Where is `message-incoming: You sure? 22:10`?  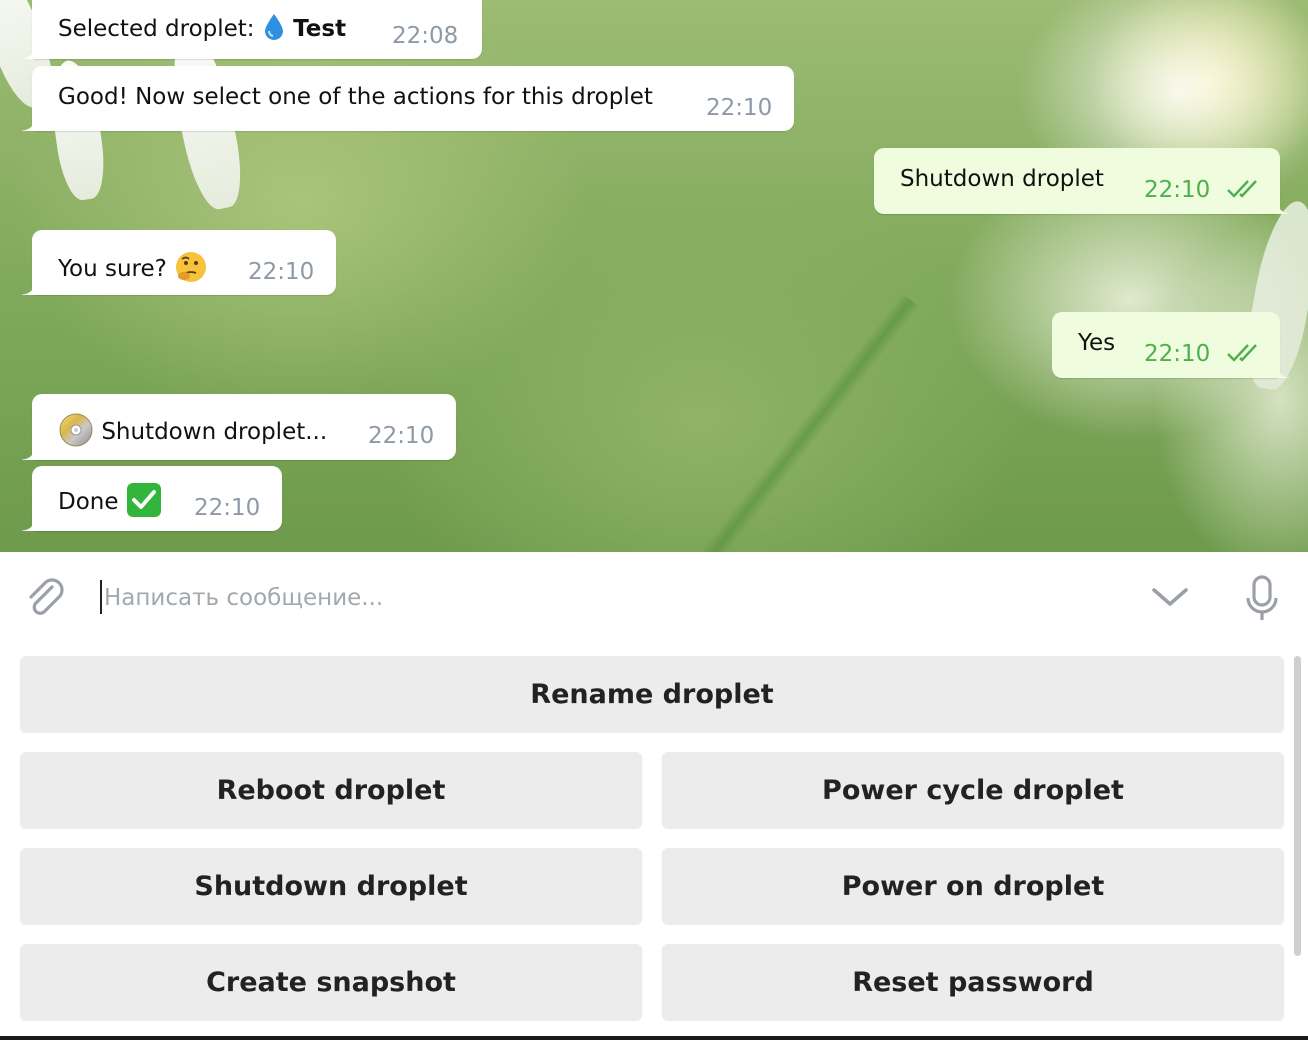
message-incoming: You sure? 22:10 is located at coordinates (179, 262).